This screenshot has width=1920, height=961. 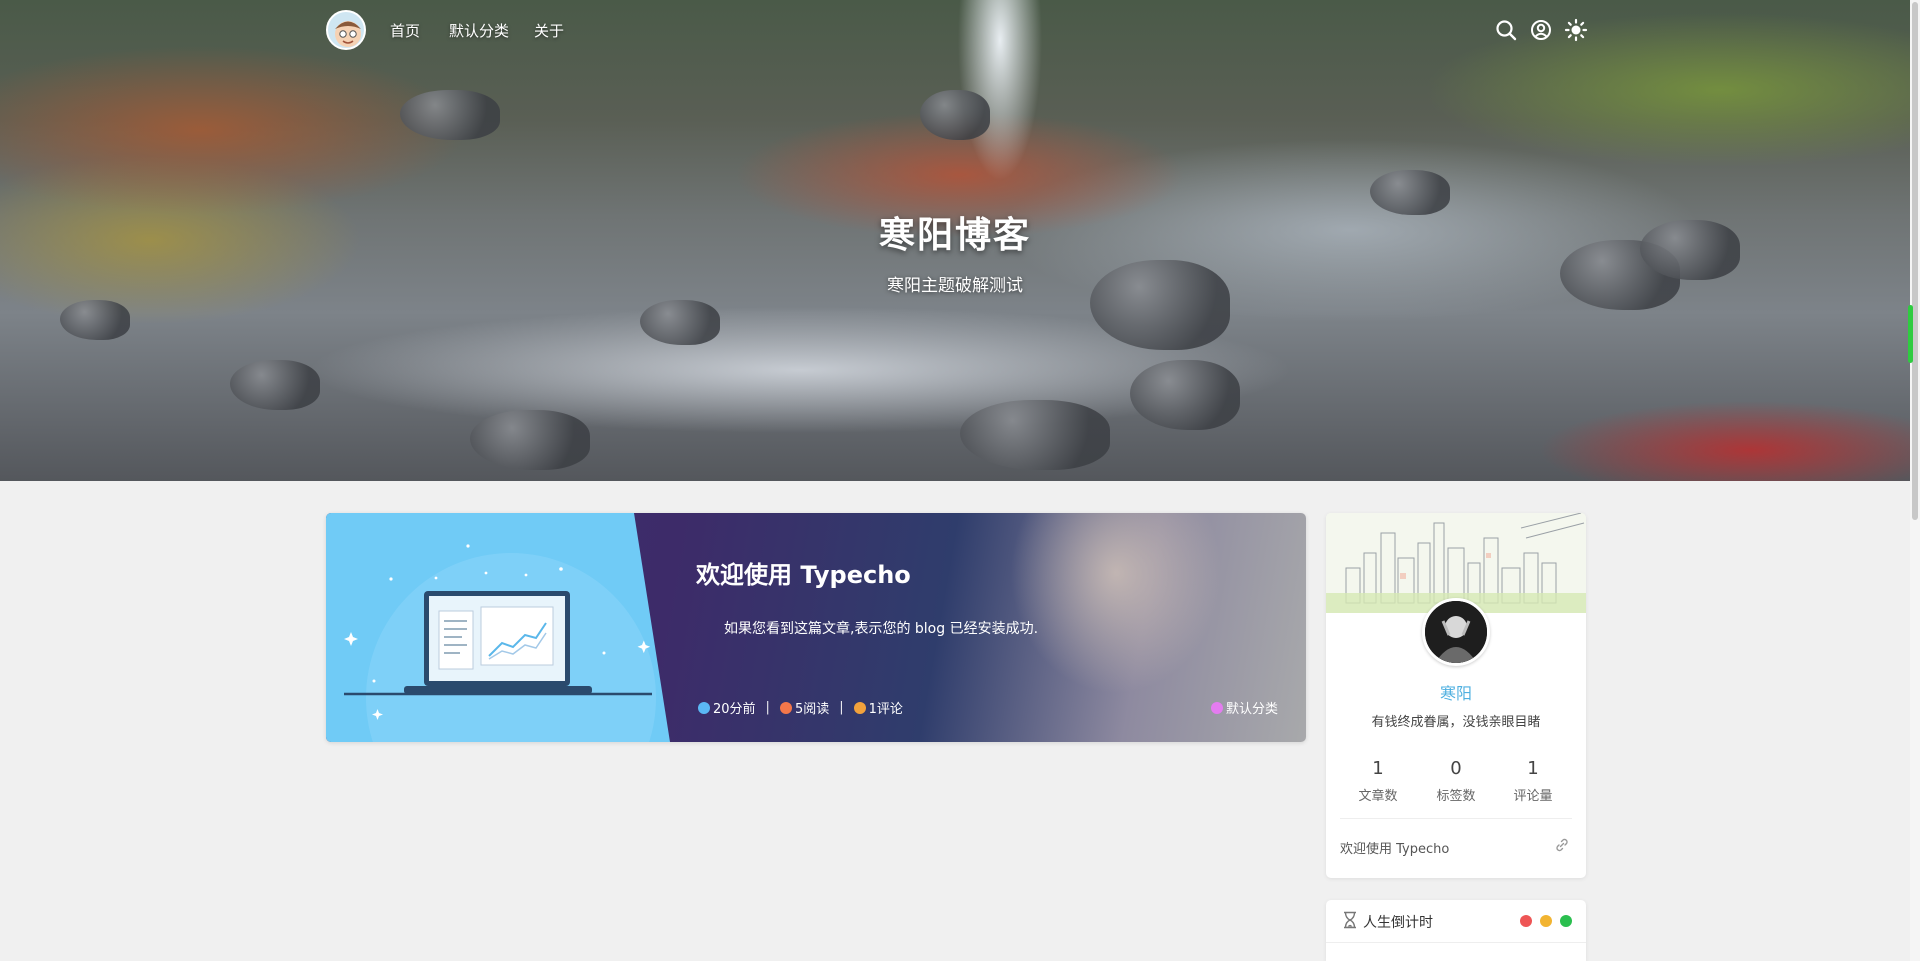 What do you see at coordinates (1456, 768) in the screenshot?
I see `stat-tags-value: 0` at bounding box center [1456, 768].